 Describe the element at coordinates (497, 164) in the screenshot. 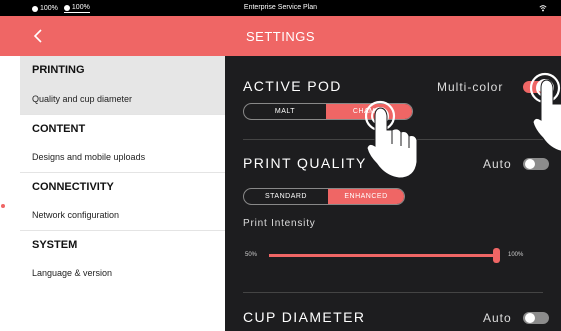

I see `print-quality-auto-label: Auto` at that location.